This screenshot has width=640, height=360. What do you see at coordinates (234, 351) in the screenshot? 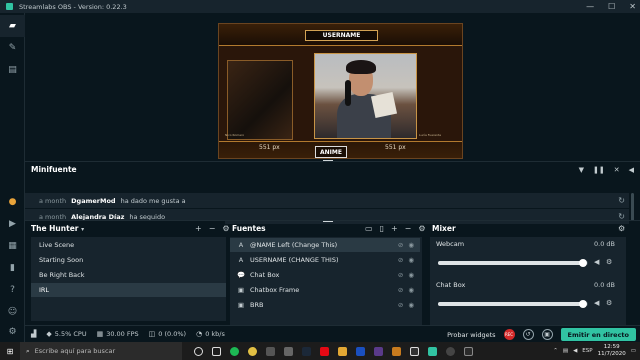
I see `spotify-icon` at bounding box center [234, 351].